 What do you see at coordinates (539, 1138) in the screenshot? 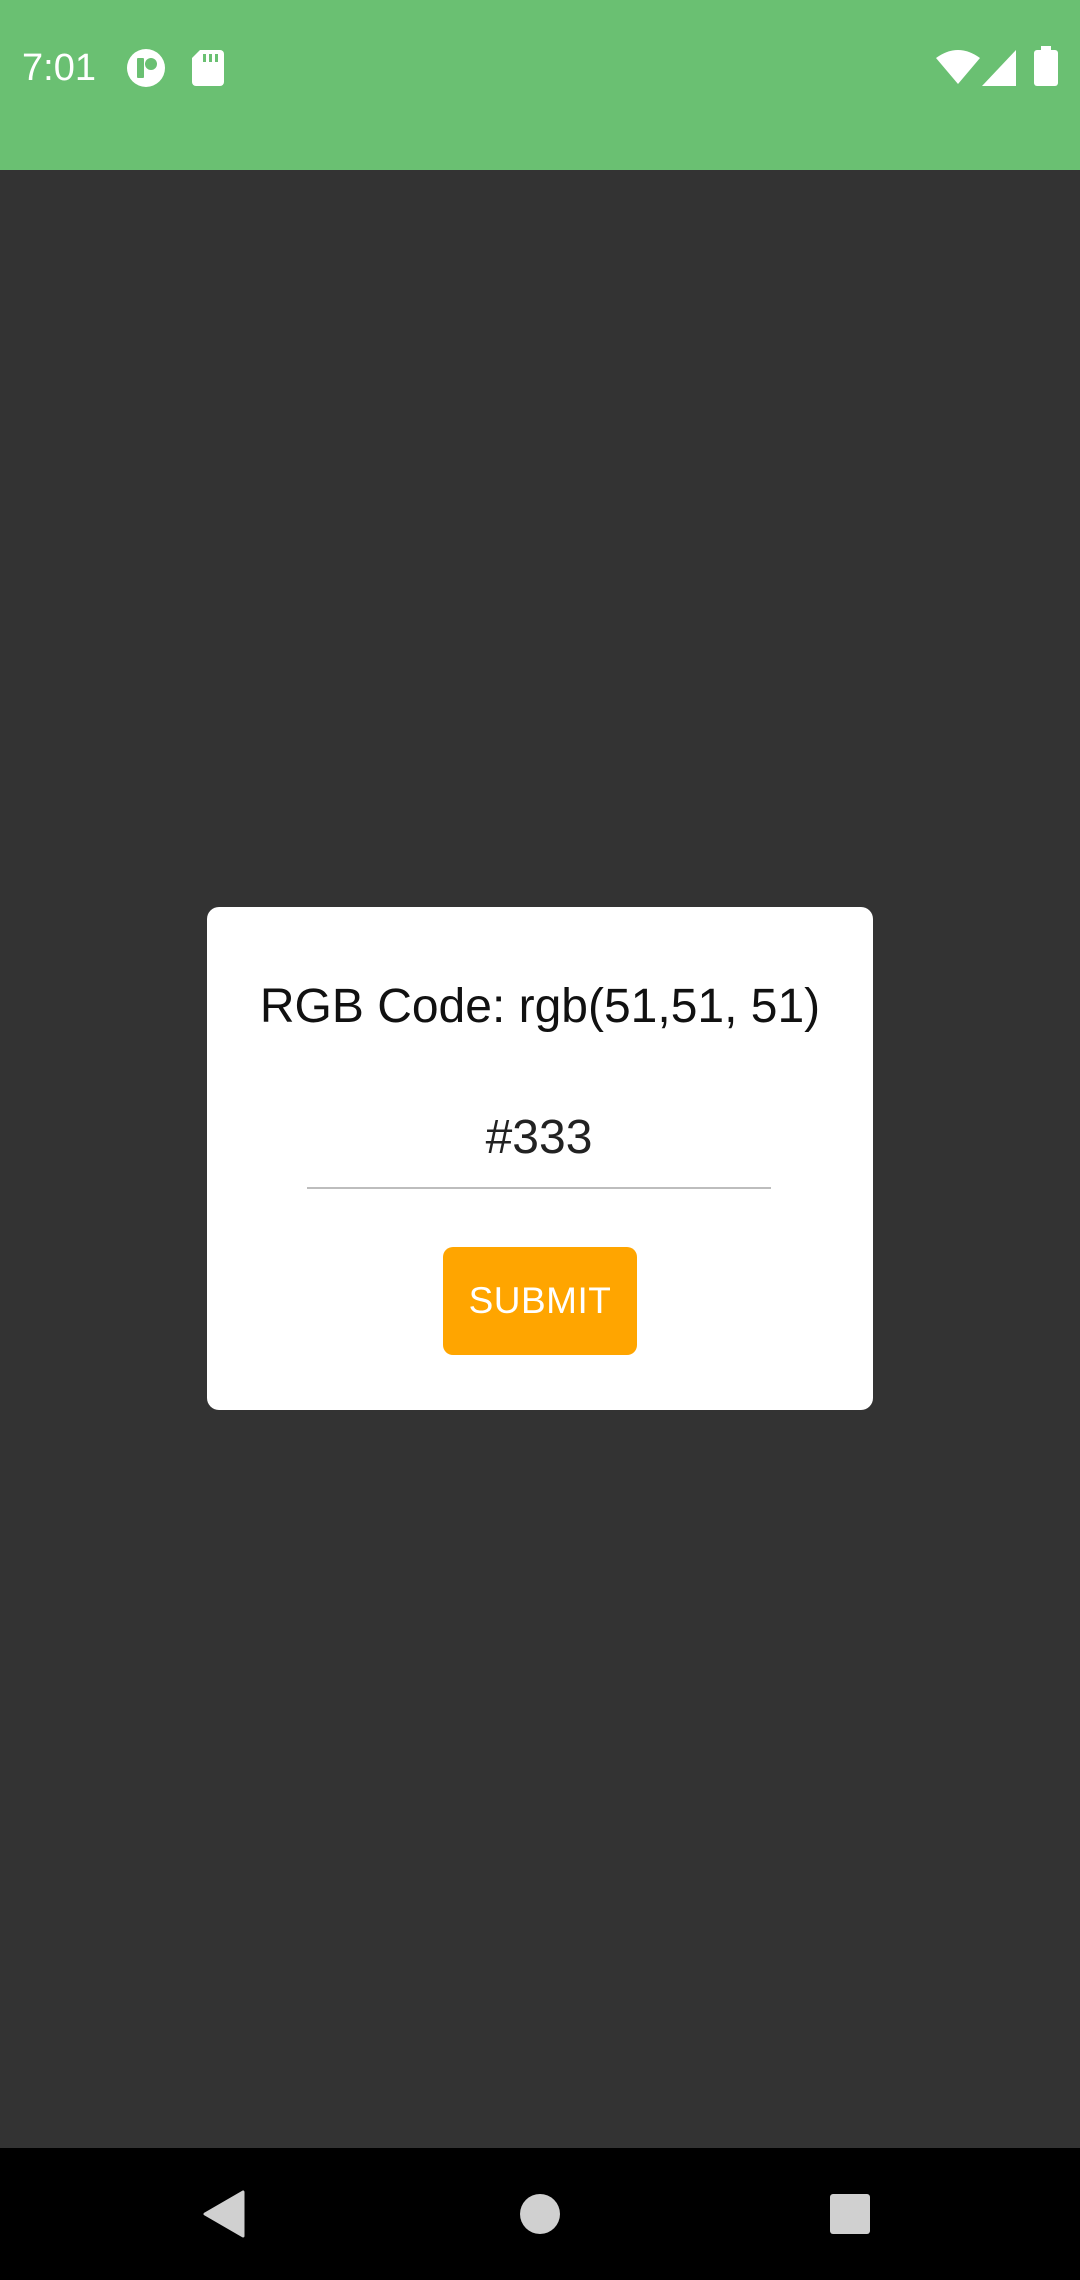
I see `hex-code-input` at bounding box center [539, 1138].